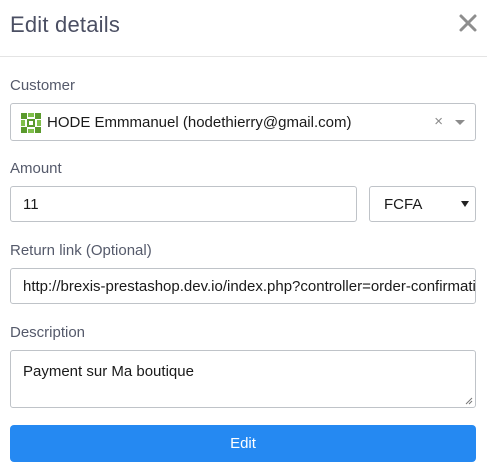 The image size is (487, 470). Describe the element at coordinates (243, 28) in the screenshot. I see `modal-header: Edit details` at that location.